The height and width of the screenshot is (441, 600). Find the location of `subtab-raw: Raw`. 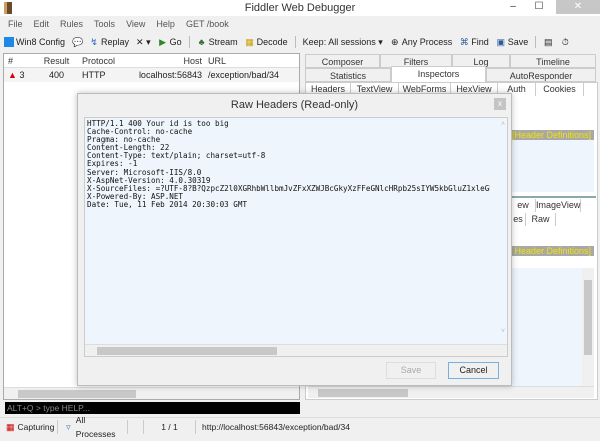

subtab-raw: Raw is located at coordinates (541, 219).